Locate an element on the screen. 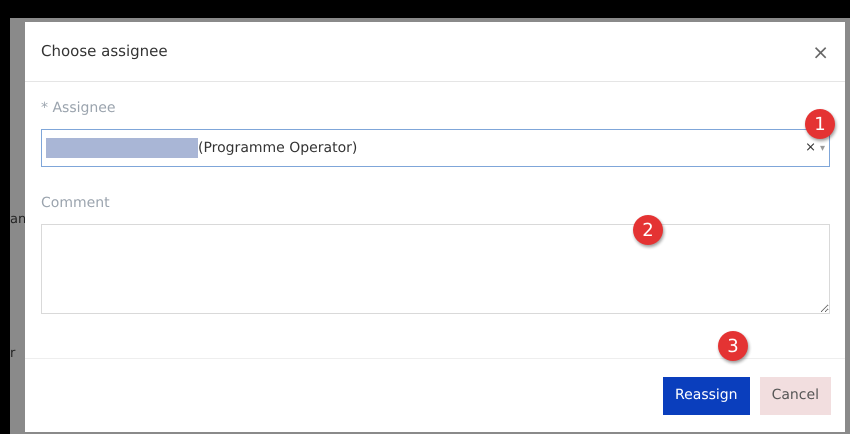  close-button: × is located at coordinates (820, 52).